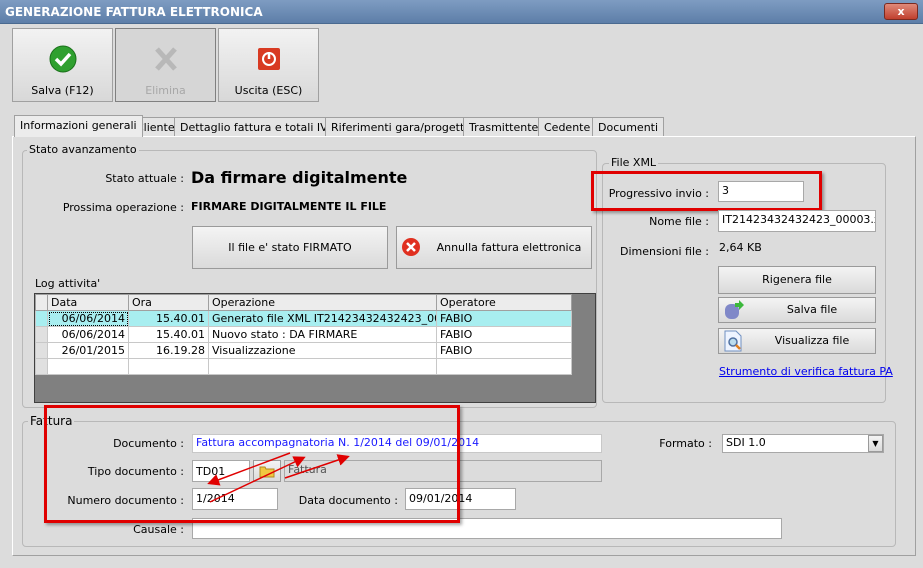  I want to click on tab-informazioni-generali: Informazioni generali, so click(78, 126).